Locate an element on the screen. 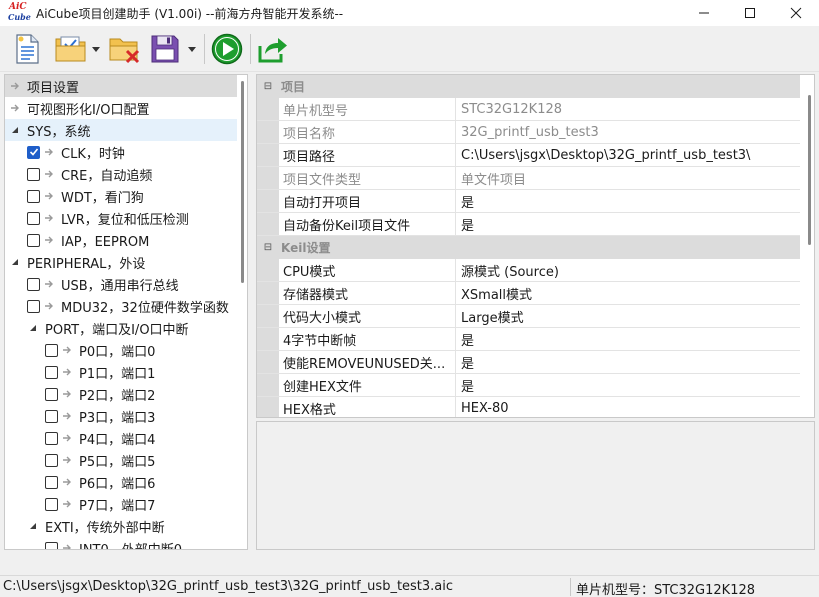  property-row: 自动打开项目是 is located at coordinates (528, 201).